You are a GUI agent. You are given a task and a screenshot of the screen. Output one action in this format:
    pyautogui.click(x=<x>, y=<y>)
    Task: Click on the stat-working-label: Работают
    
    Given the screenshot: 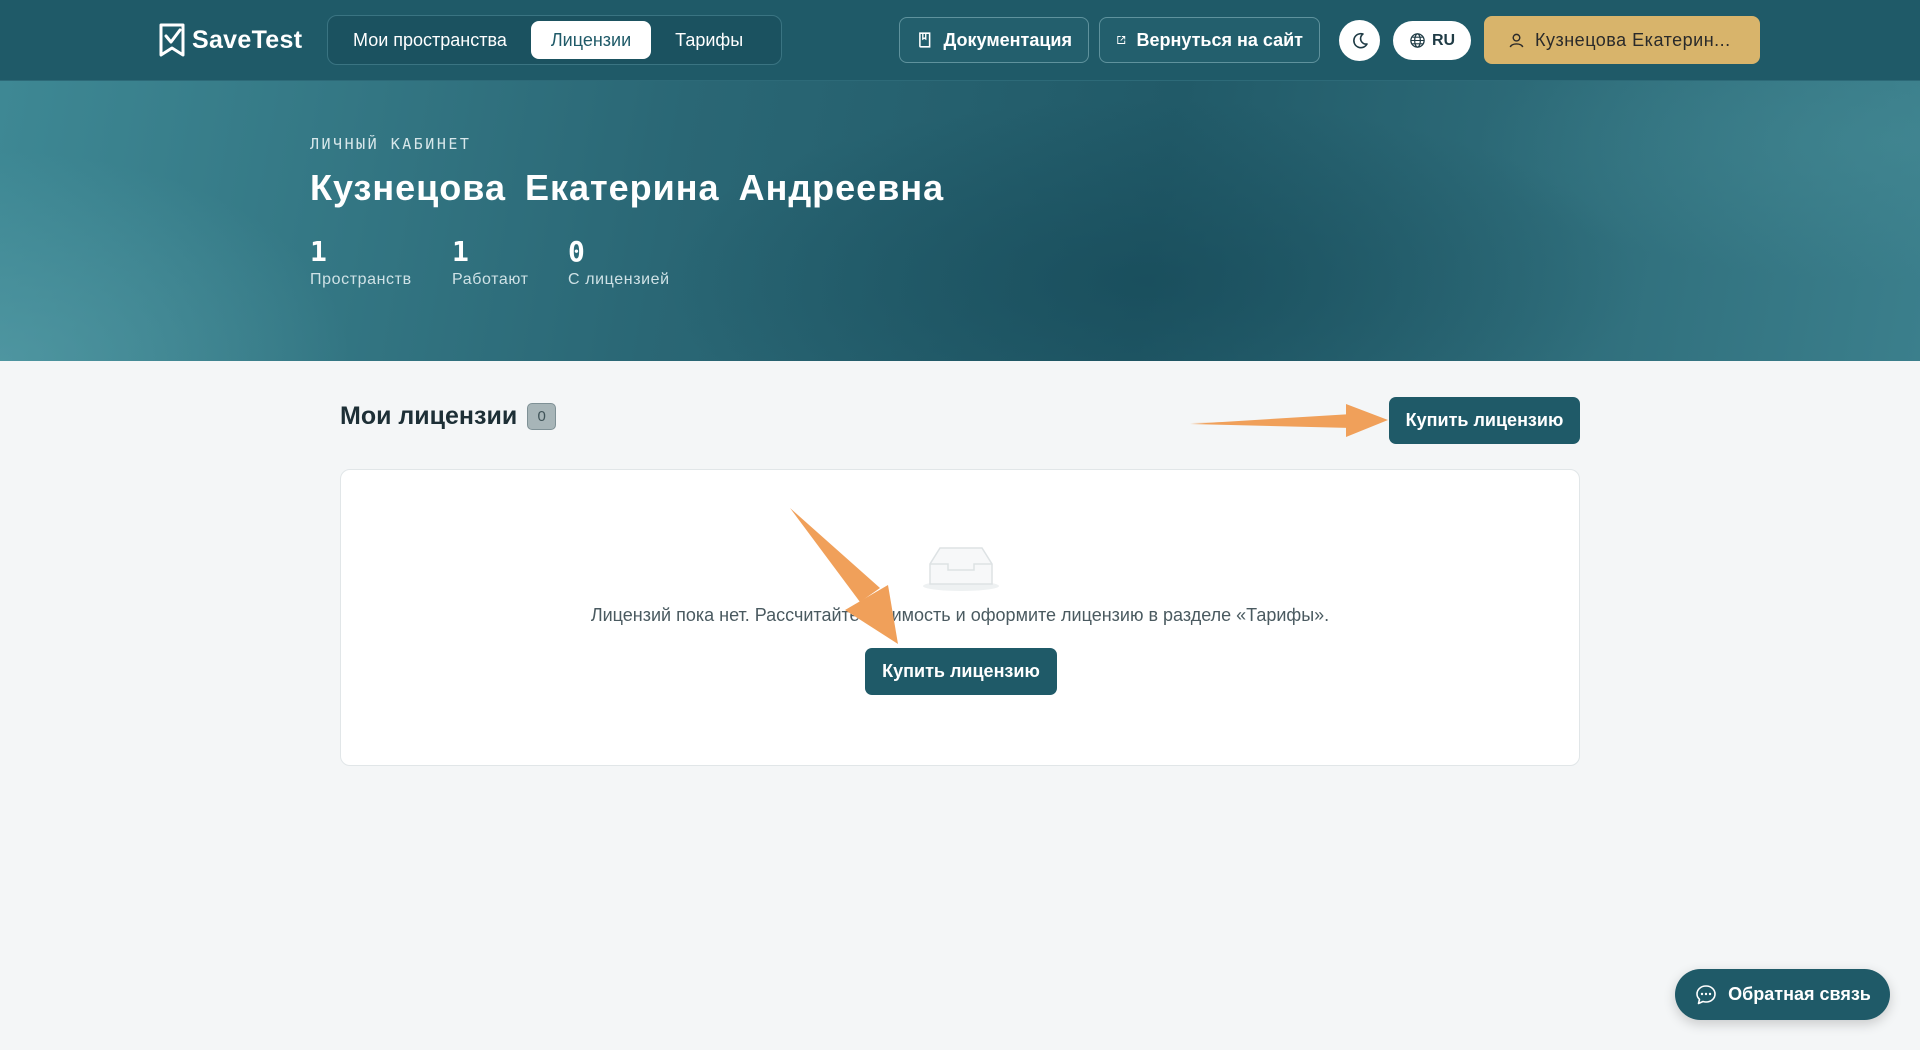 What is the action you would take?
    pyautogui.click(x=490, y=279)
    